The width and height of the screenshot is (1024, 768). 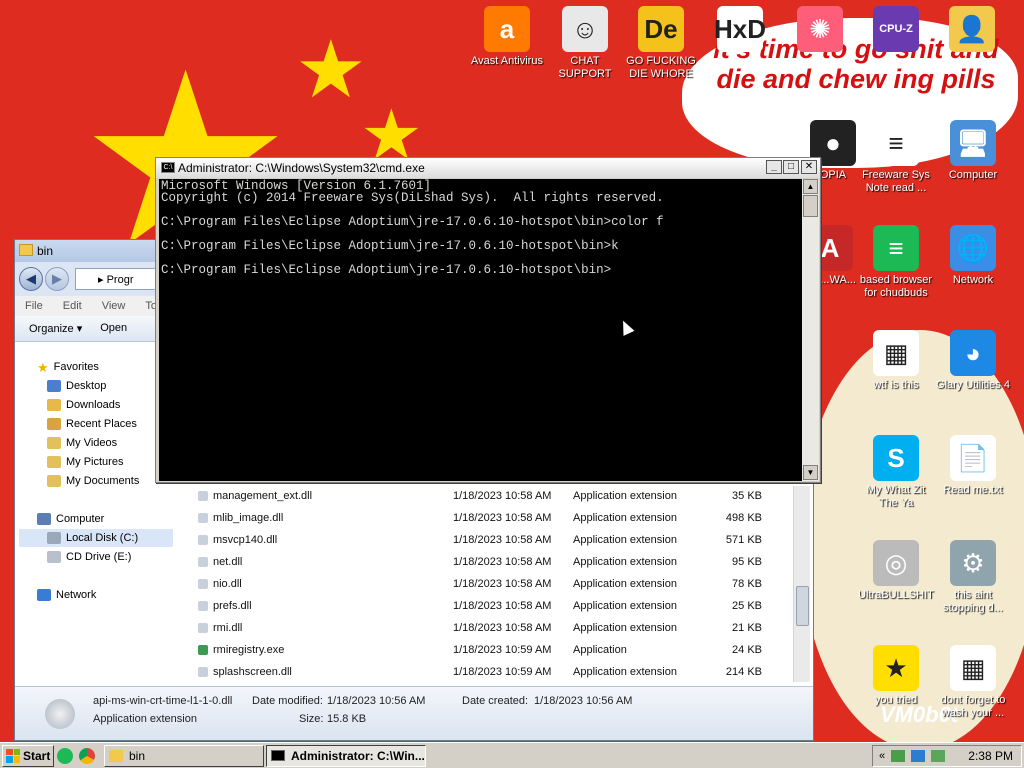 I want to click on back-button: ◀, so click(x=31, y=279).